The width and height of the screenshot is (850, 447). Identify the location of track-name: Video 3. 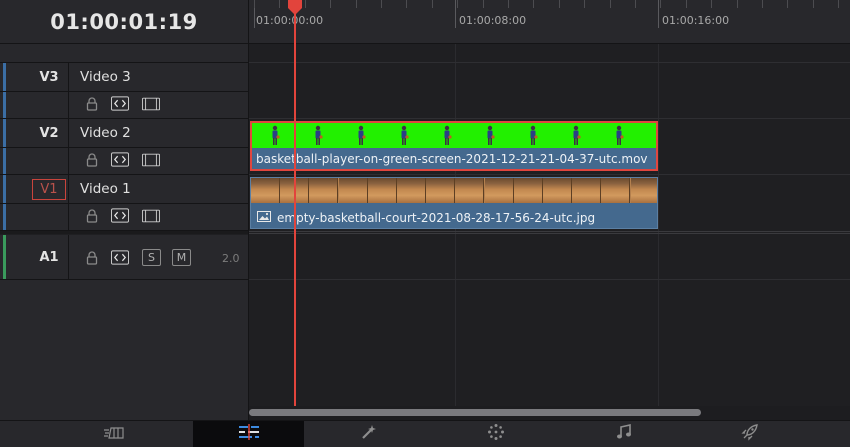
(105, 77).